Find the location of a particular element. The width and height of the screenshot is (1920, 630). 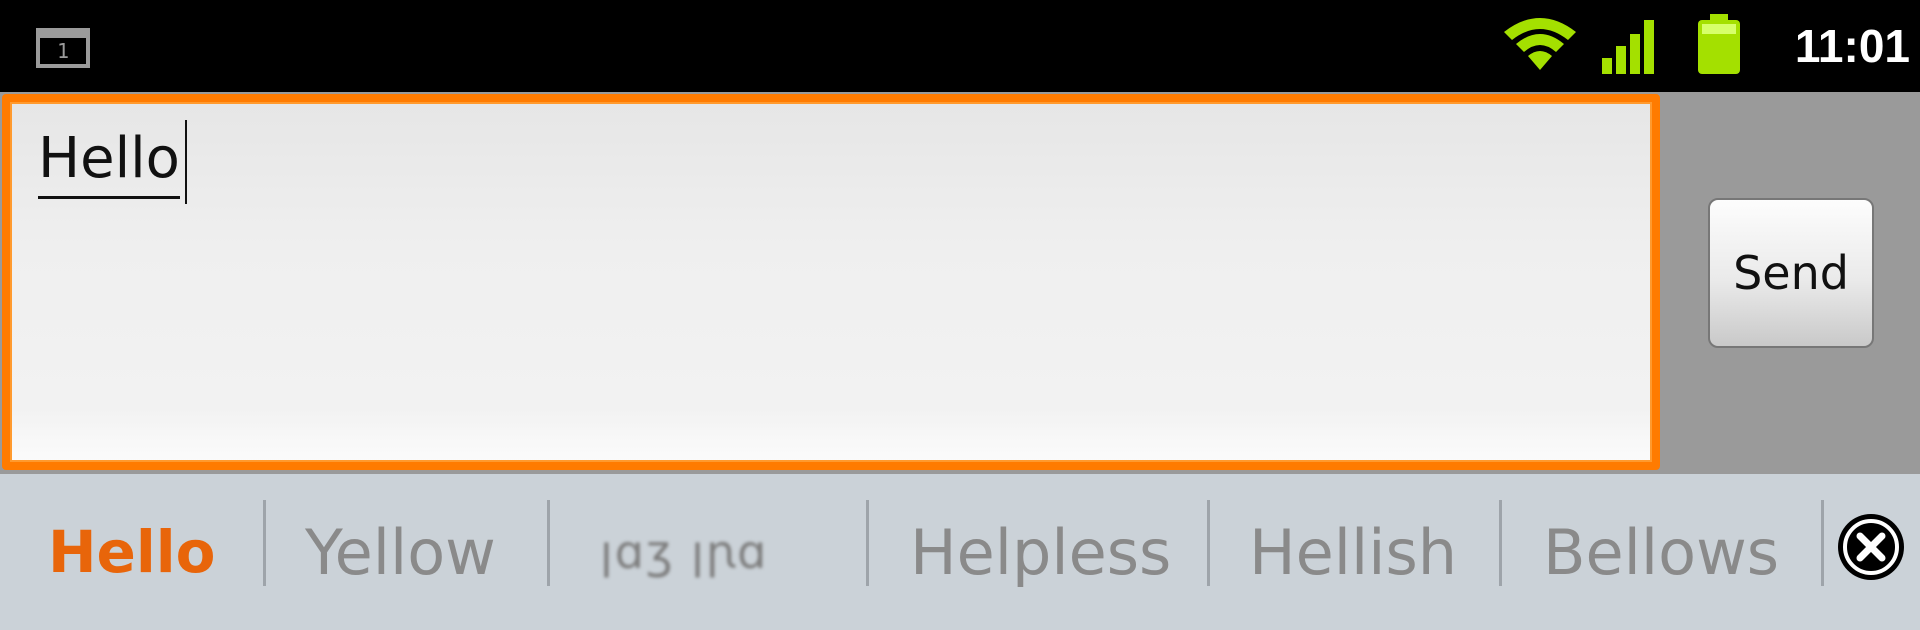

suggestion-item-hellish: Hellish is located at coordinates (1353, 552).